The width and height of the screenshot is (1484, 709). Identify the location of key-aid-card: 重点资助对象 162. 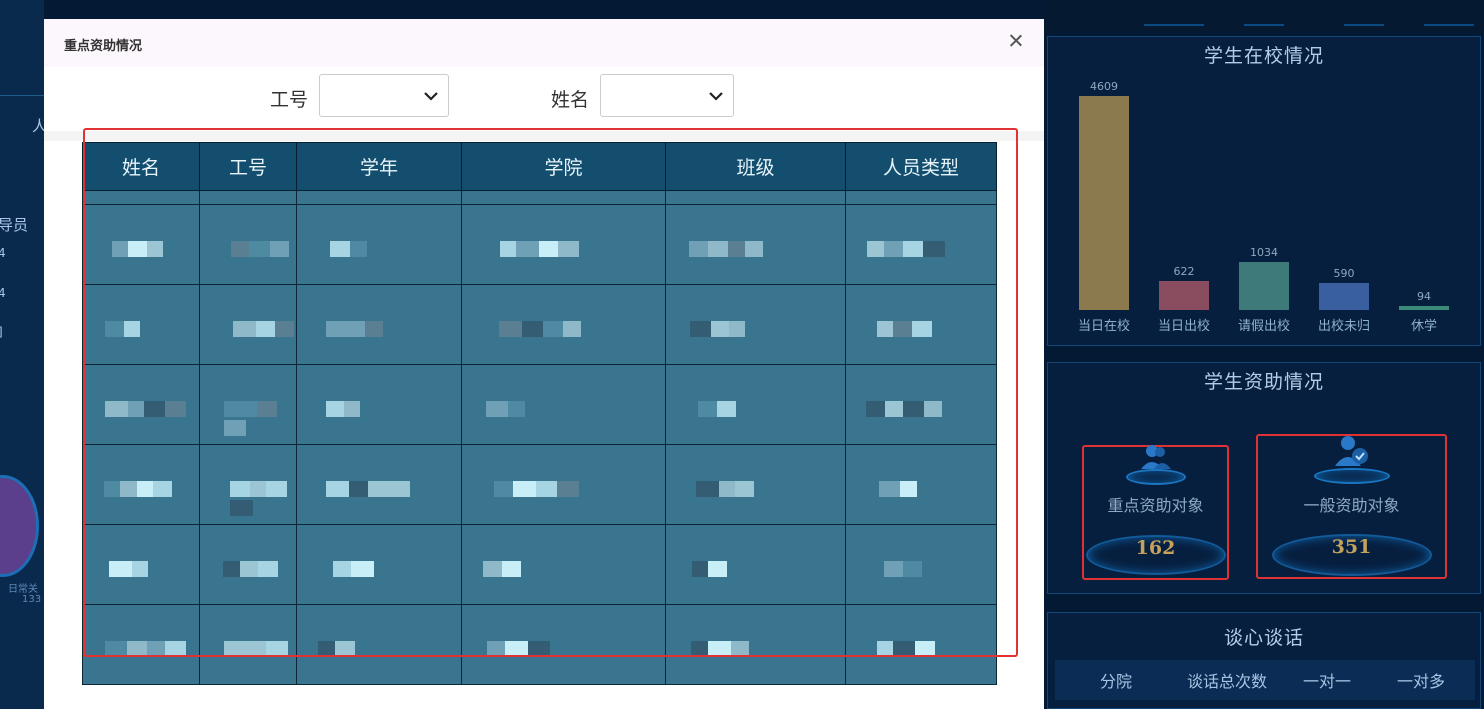
(1155, 512).